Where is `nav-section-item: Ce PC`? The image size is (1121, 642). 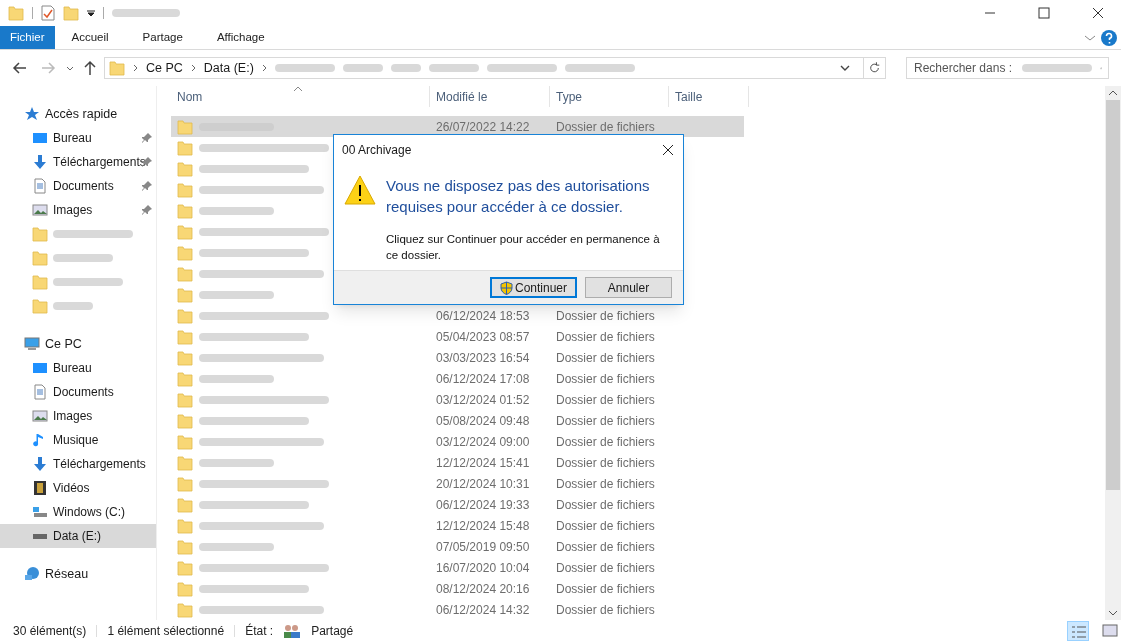
nav-section-item: Ce PC is located at coordinates (78, 344).